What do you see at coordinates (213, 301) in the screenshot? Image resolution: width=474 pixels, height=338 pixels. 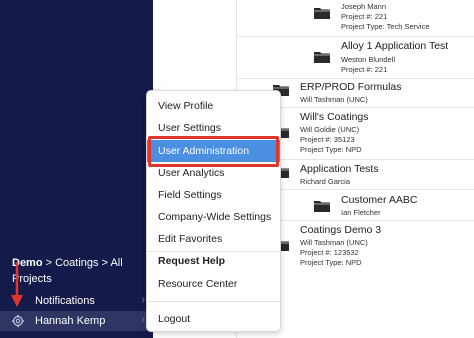 I see `menu-divider` at bounding box center [213, 301].